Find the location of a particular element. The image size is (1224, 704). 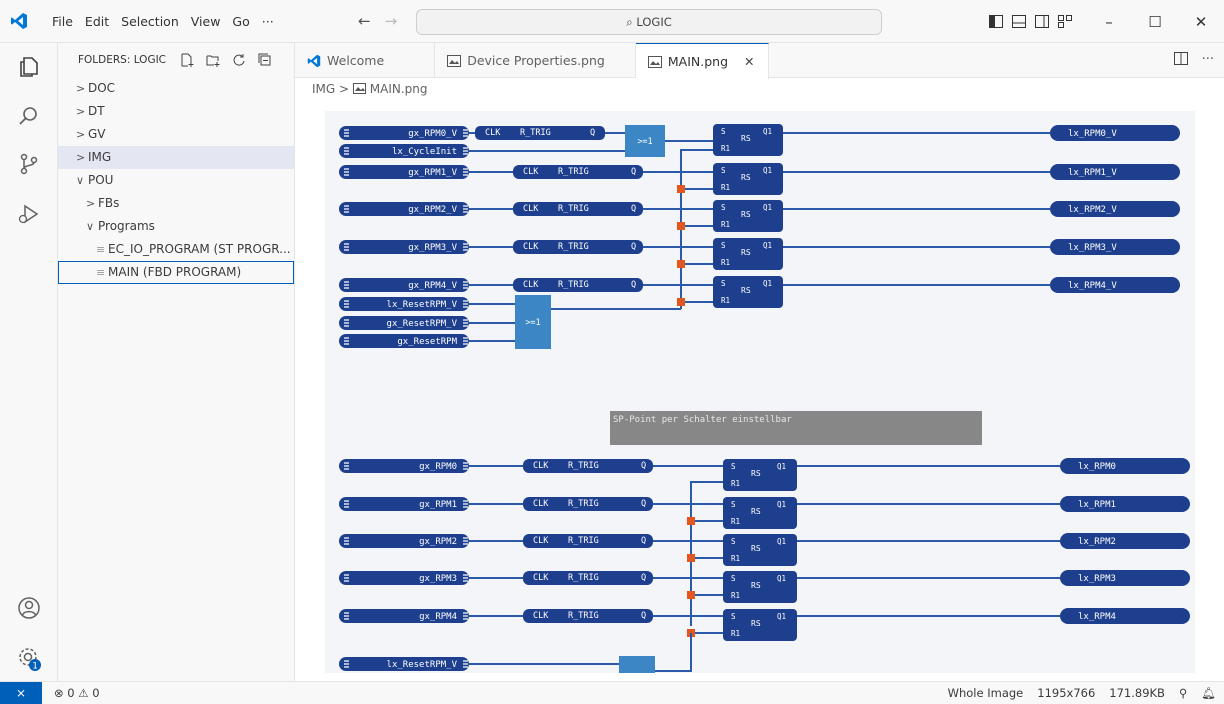

close-tab-icon: ✕ is located at coordinates (749, 61).